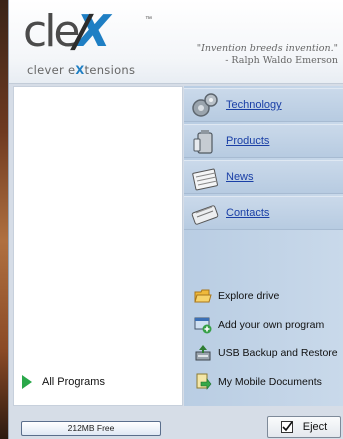 This screenshot has height=439, width=343. I want to click on nav-item-contacts: Contacts, so click(263, 213).